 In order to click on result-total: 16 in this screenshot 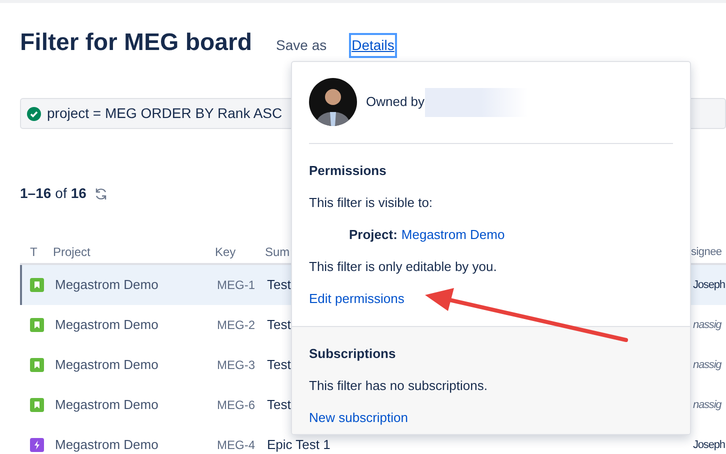, I will do `click(78, 193)`.